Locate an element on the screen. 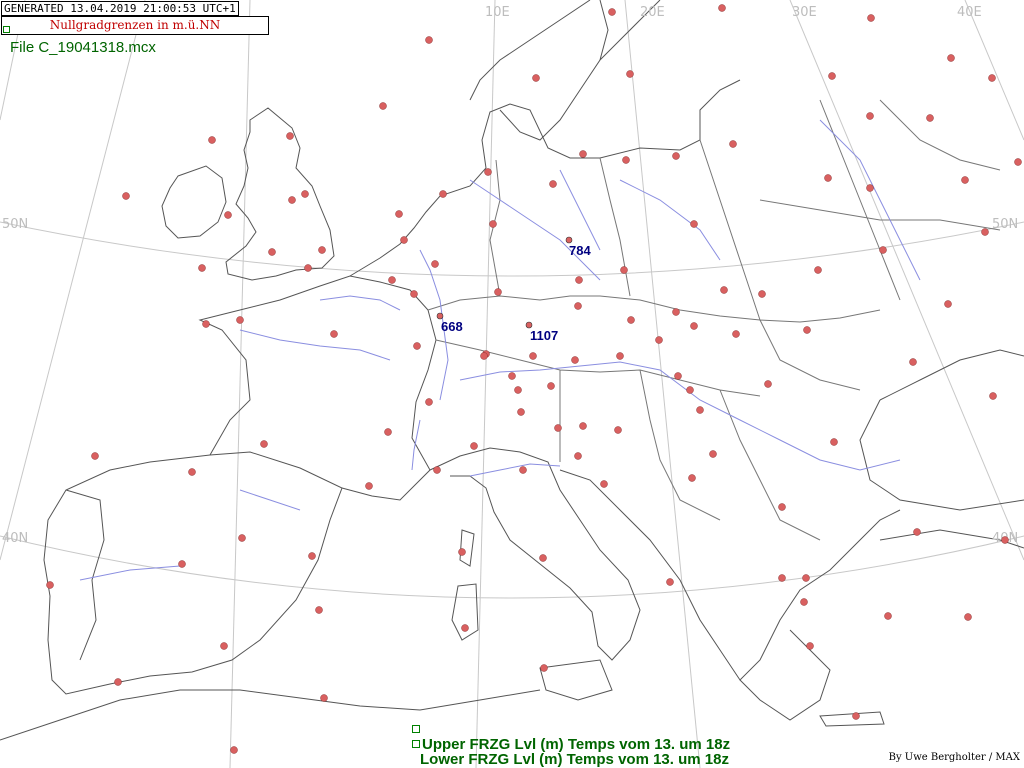 The height and width of the screenshot is (768, 1024). lat-label-40n-left: 40N is located at coordinates (15, 538).